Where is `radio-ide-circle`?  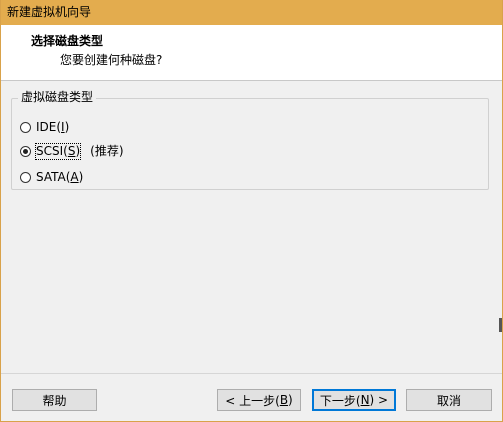
radio-ide-circle is located at coordinates (25, 127).